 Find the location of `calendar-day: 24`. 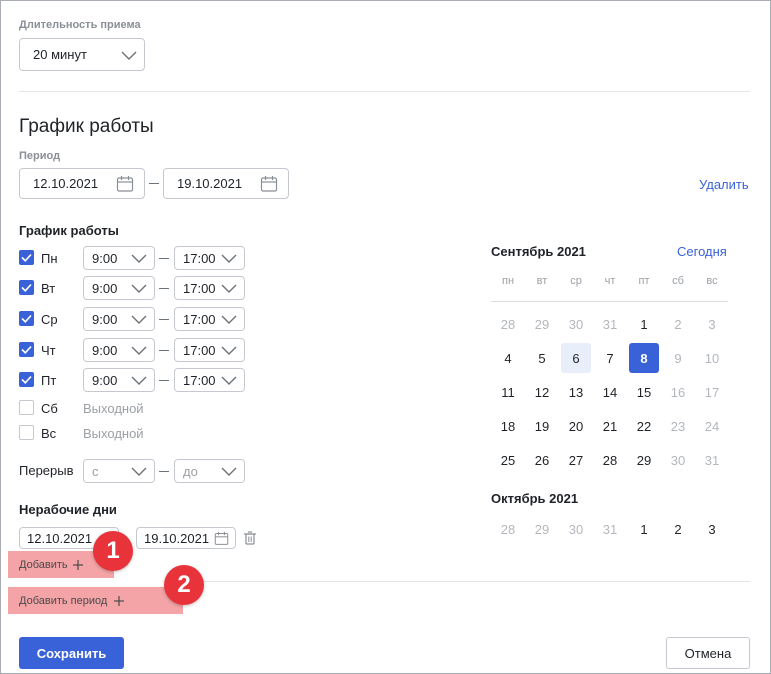

calendar-day: 24 is located at coordinates (712, 426).